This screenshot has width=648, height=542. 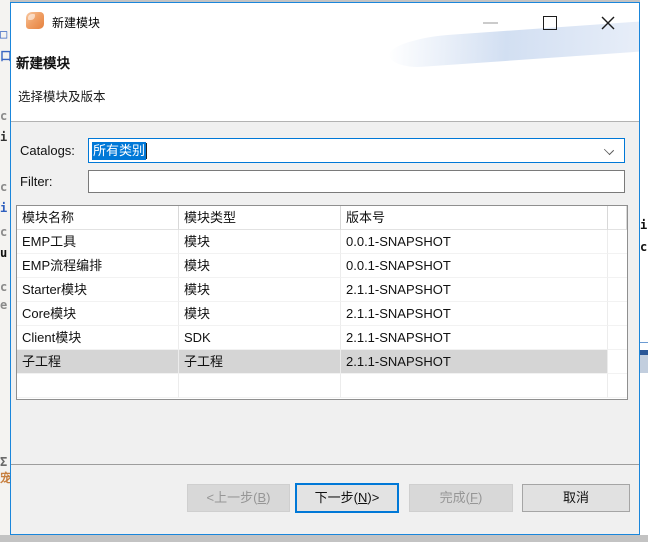 I want to click on background-editor-right: ic, so click(x=644, y=267).